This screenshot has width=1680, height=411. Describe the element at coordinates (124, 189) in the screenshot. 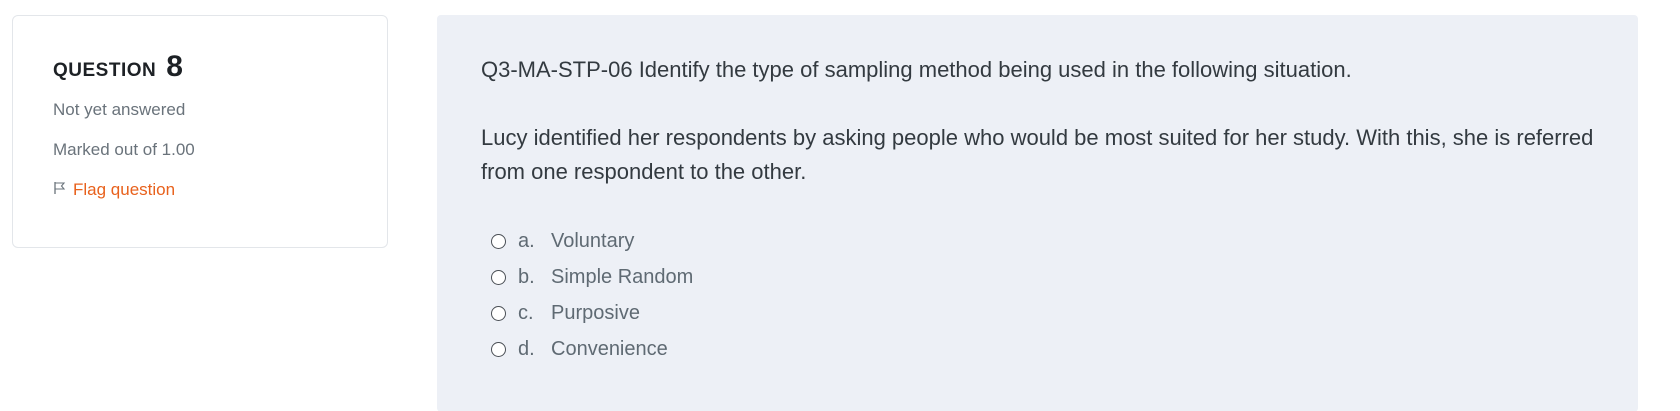

I see `flag-question-label: Flag question` at that location.